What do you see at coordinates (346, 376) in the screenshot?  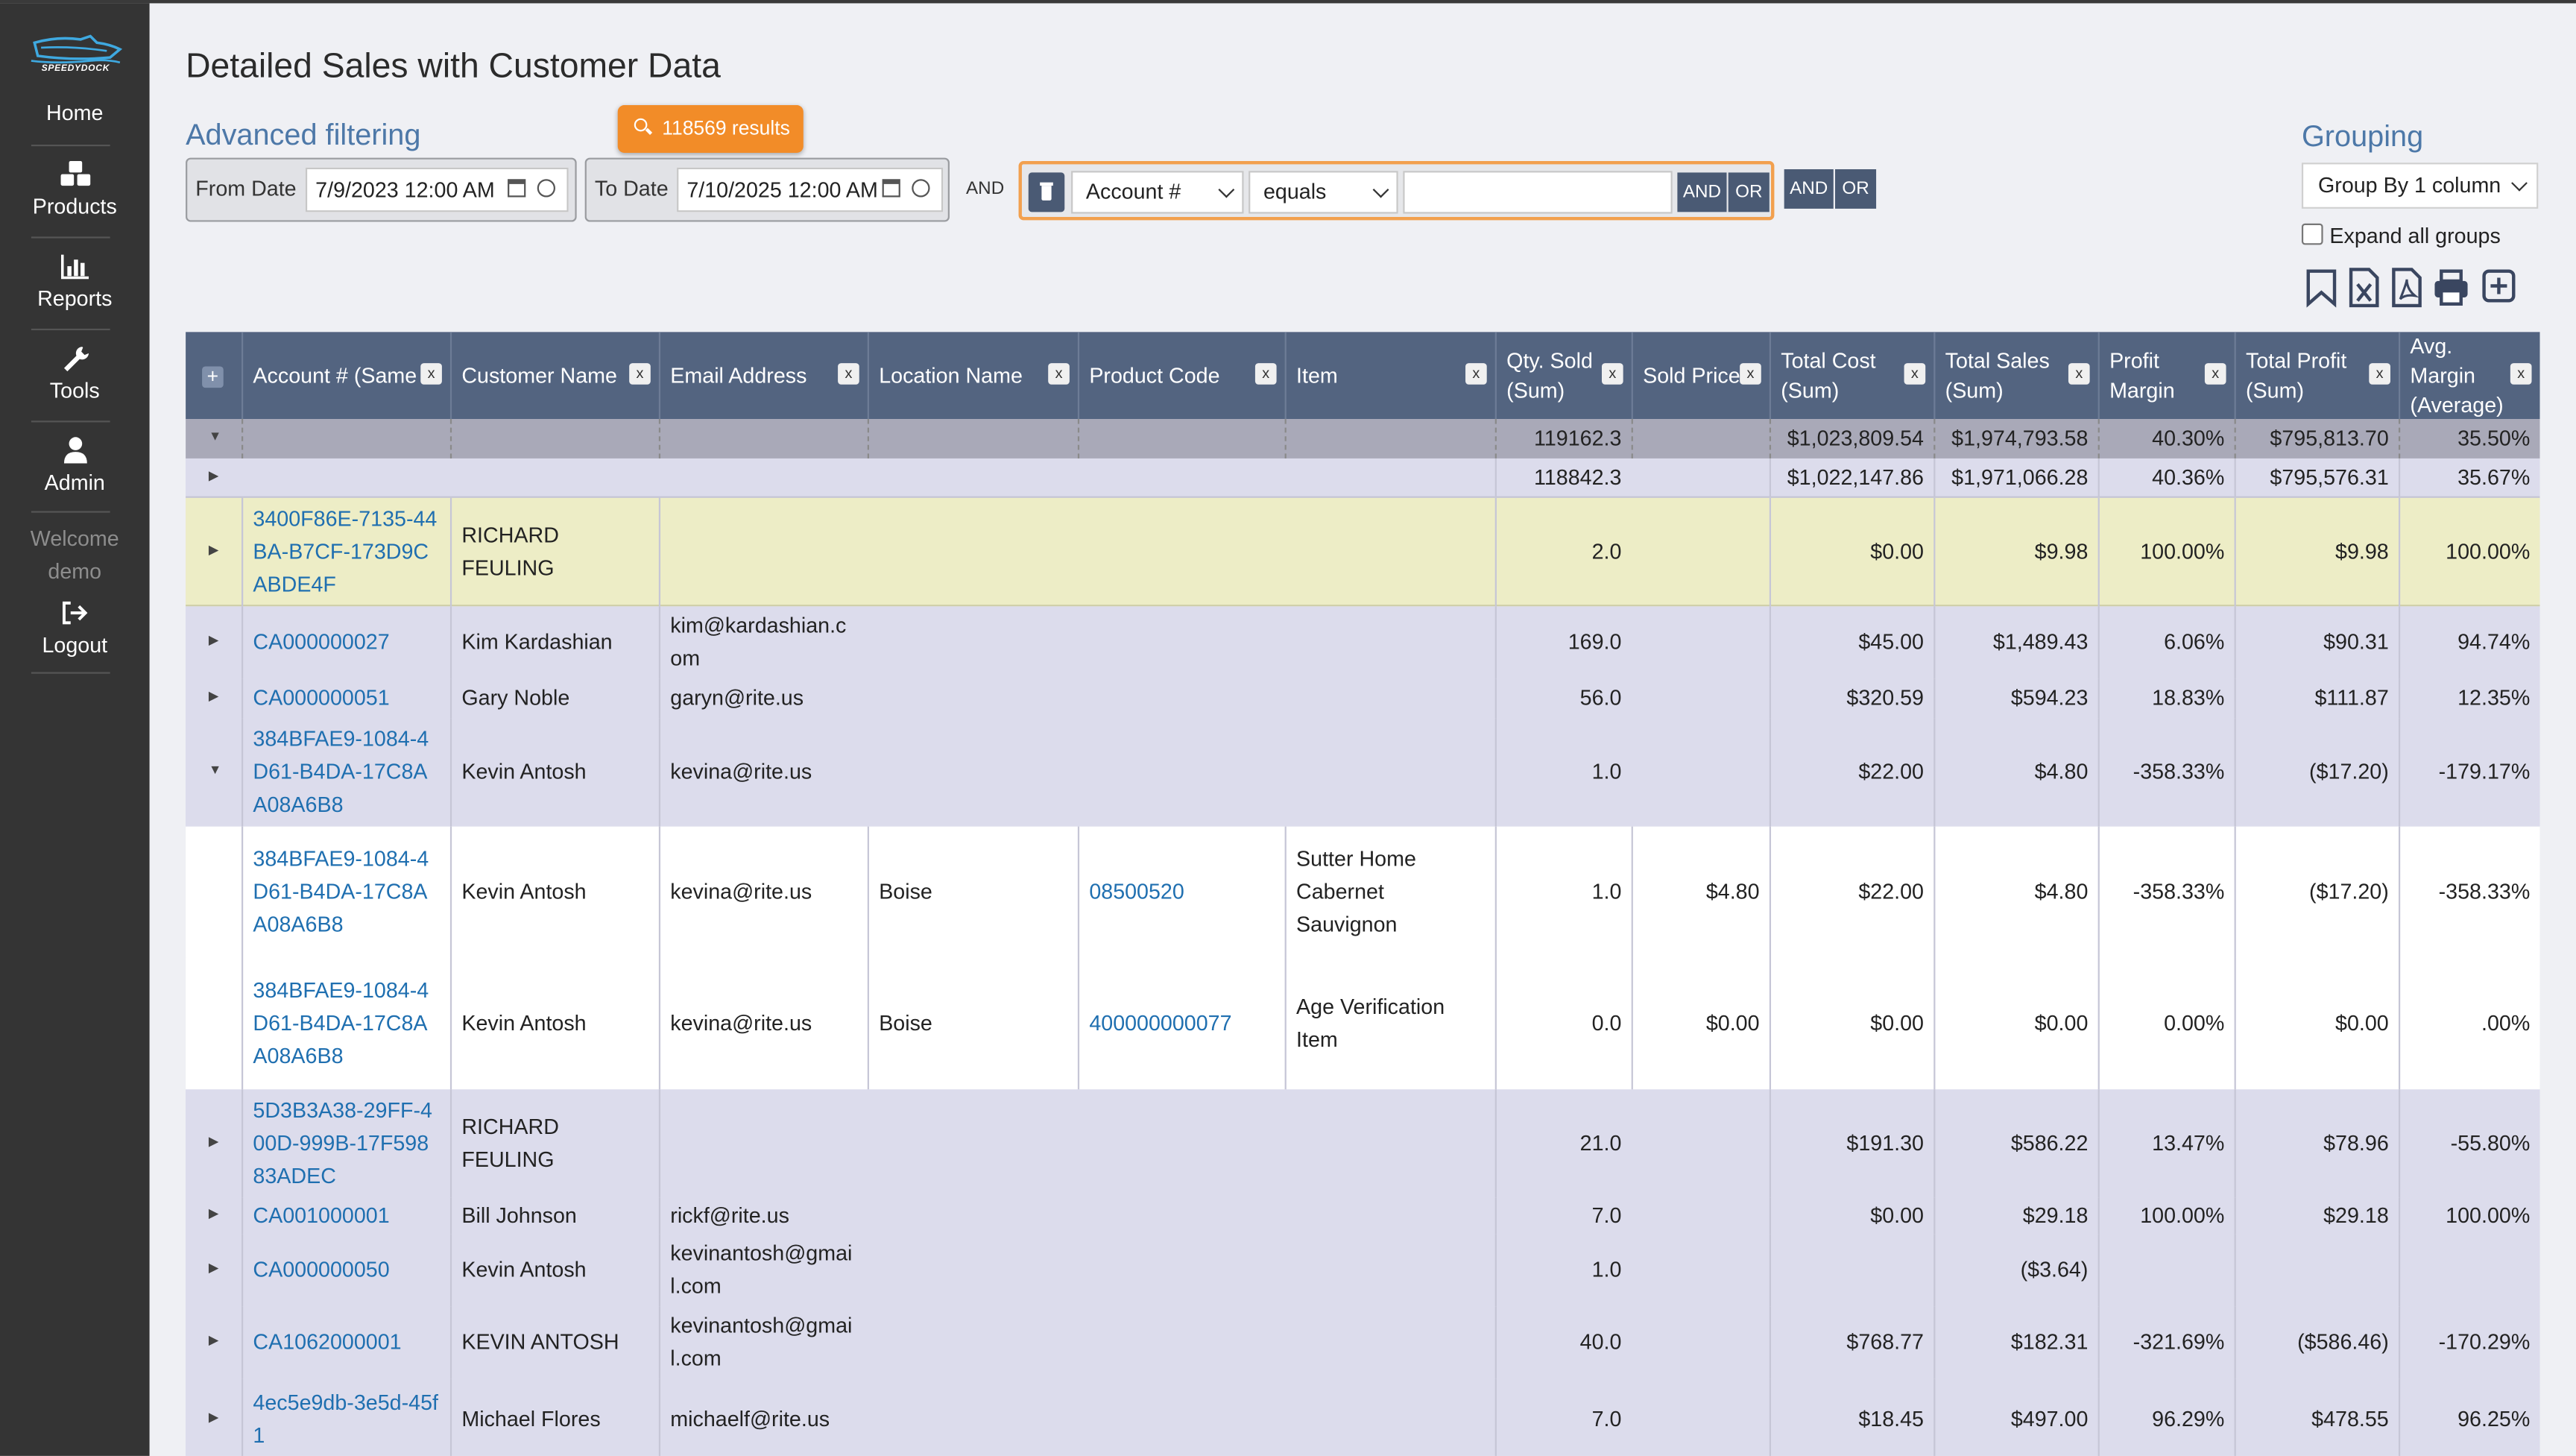 I see `column-header-account: Account # (Same x` at bounding box center [346, 376].